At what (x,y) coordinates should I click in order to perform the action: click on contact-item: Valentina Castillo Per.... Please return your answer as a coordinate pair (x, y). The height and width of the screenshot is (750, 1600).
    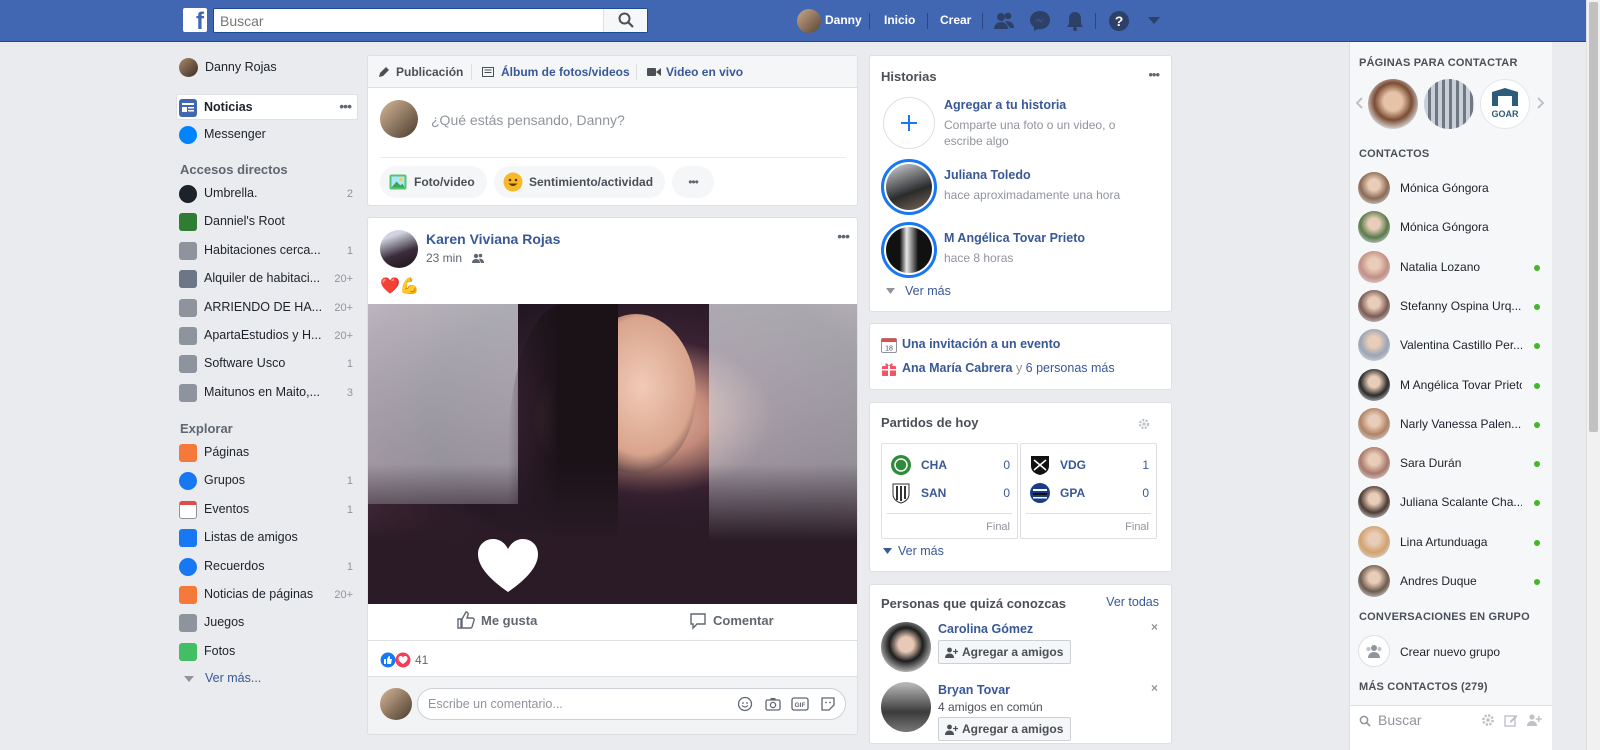
    Looking at the image, I should click on (1450, 345).